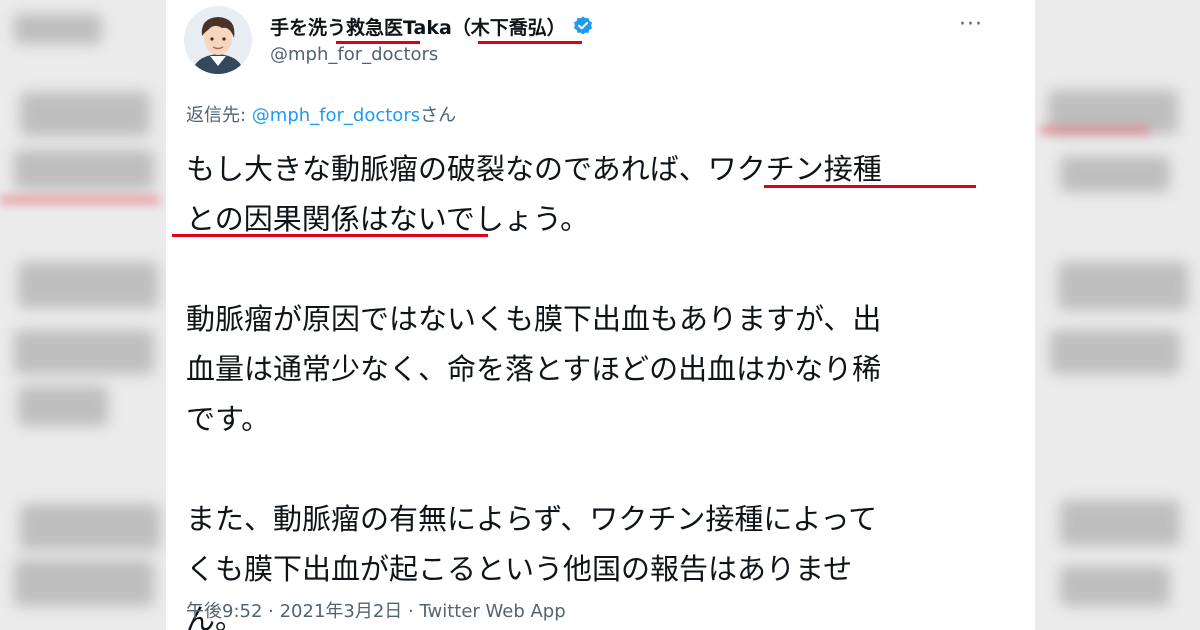 Image resolution: width=1200 pixels, height=630 pixels. Describe the element at coordinates (228, 419) in the screenshot. I see `tweet-line: です。` at that location.